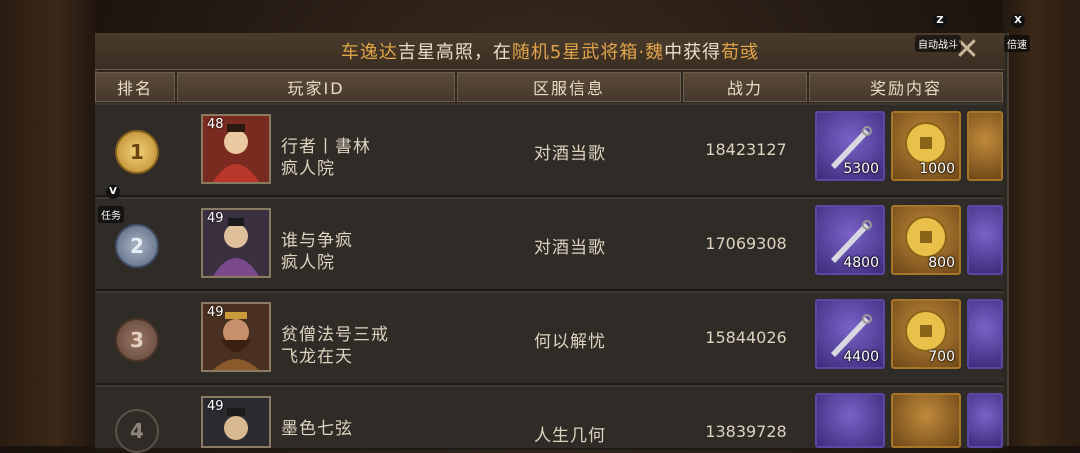  Describe the element at coordinates (588, 52) in the screenshot. I see `banner-item: 随机5星武将箱·魏` at that location.